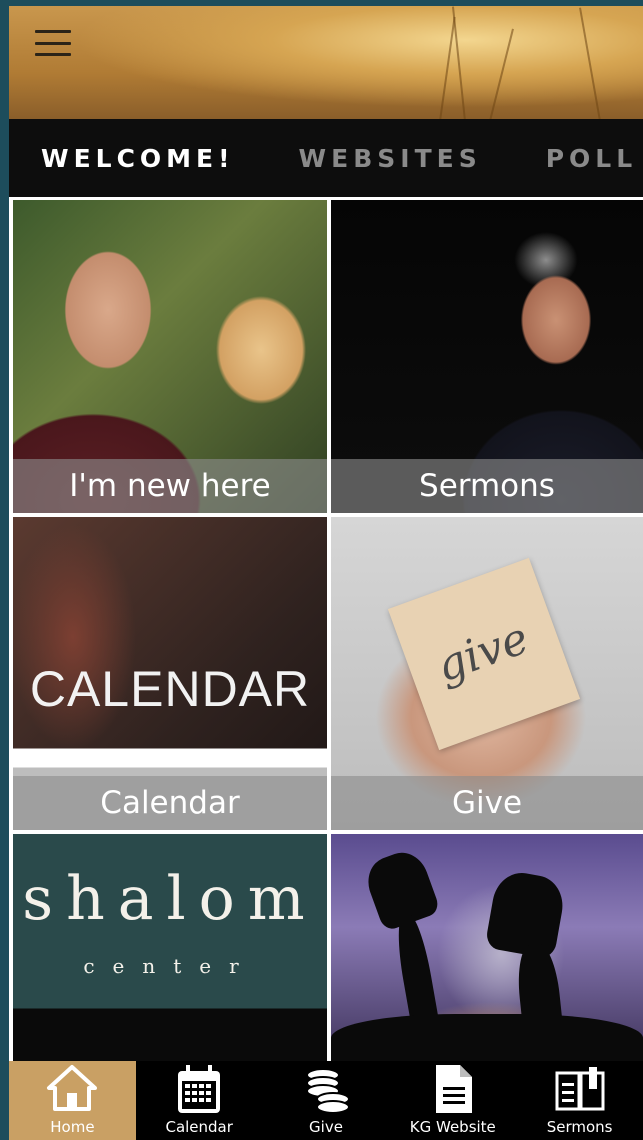  I want to click on tab-poll: POLL, so click(591, 158).